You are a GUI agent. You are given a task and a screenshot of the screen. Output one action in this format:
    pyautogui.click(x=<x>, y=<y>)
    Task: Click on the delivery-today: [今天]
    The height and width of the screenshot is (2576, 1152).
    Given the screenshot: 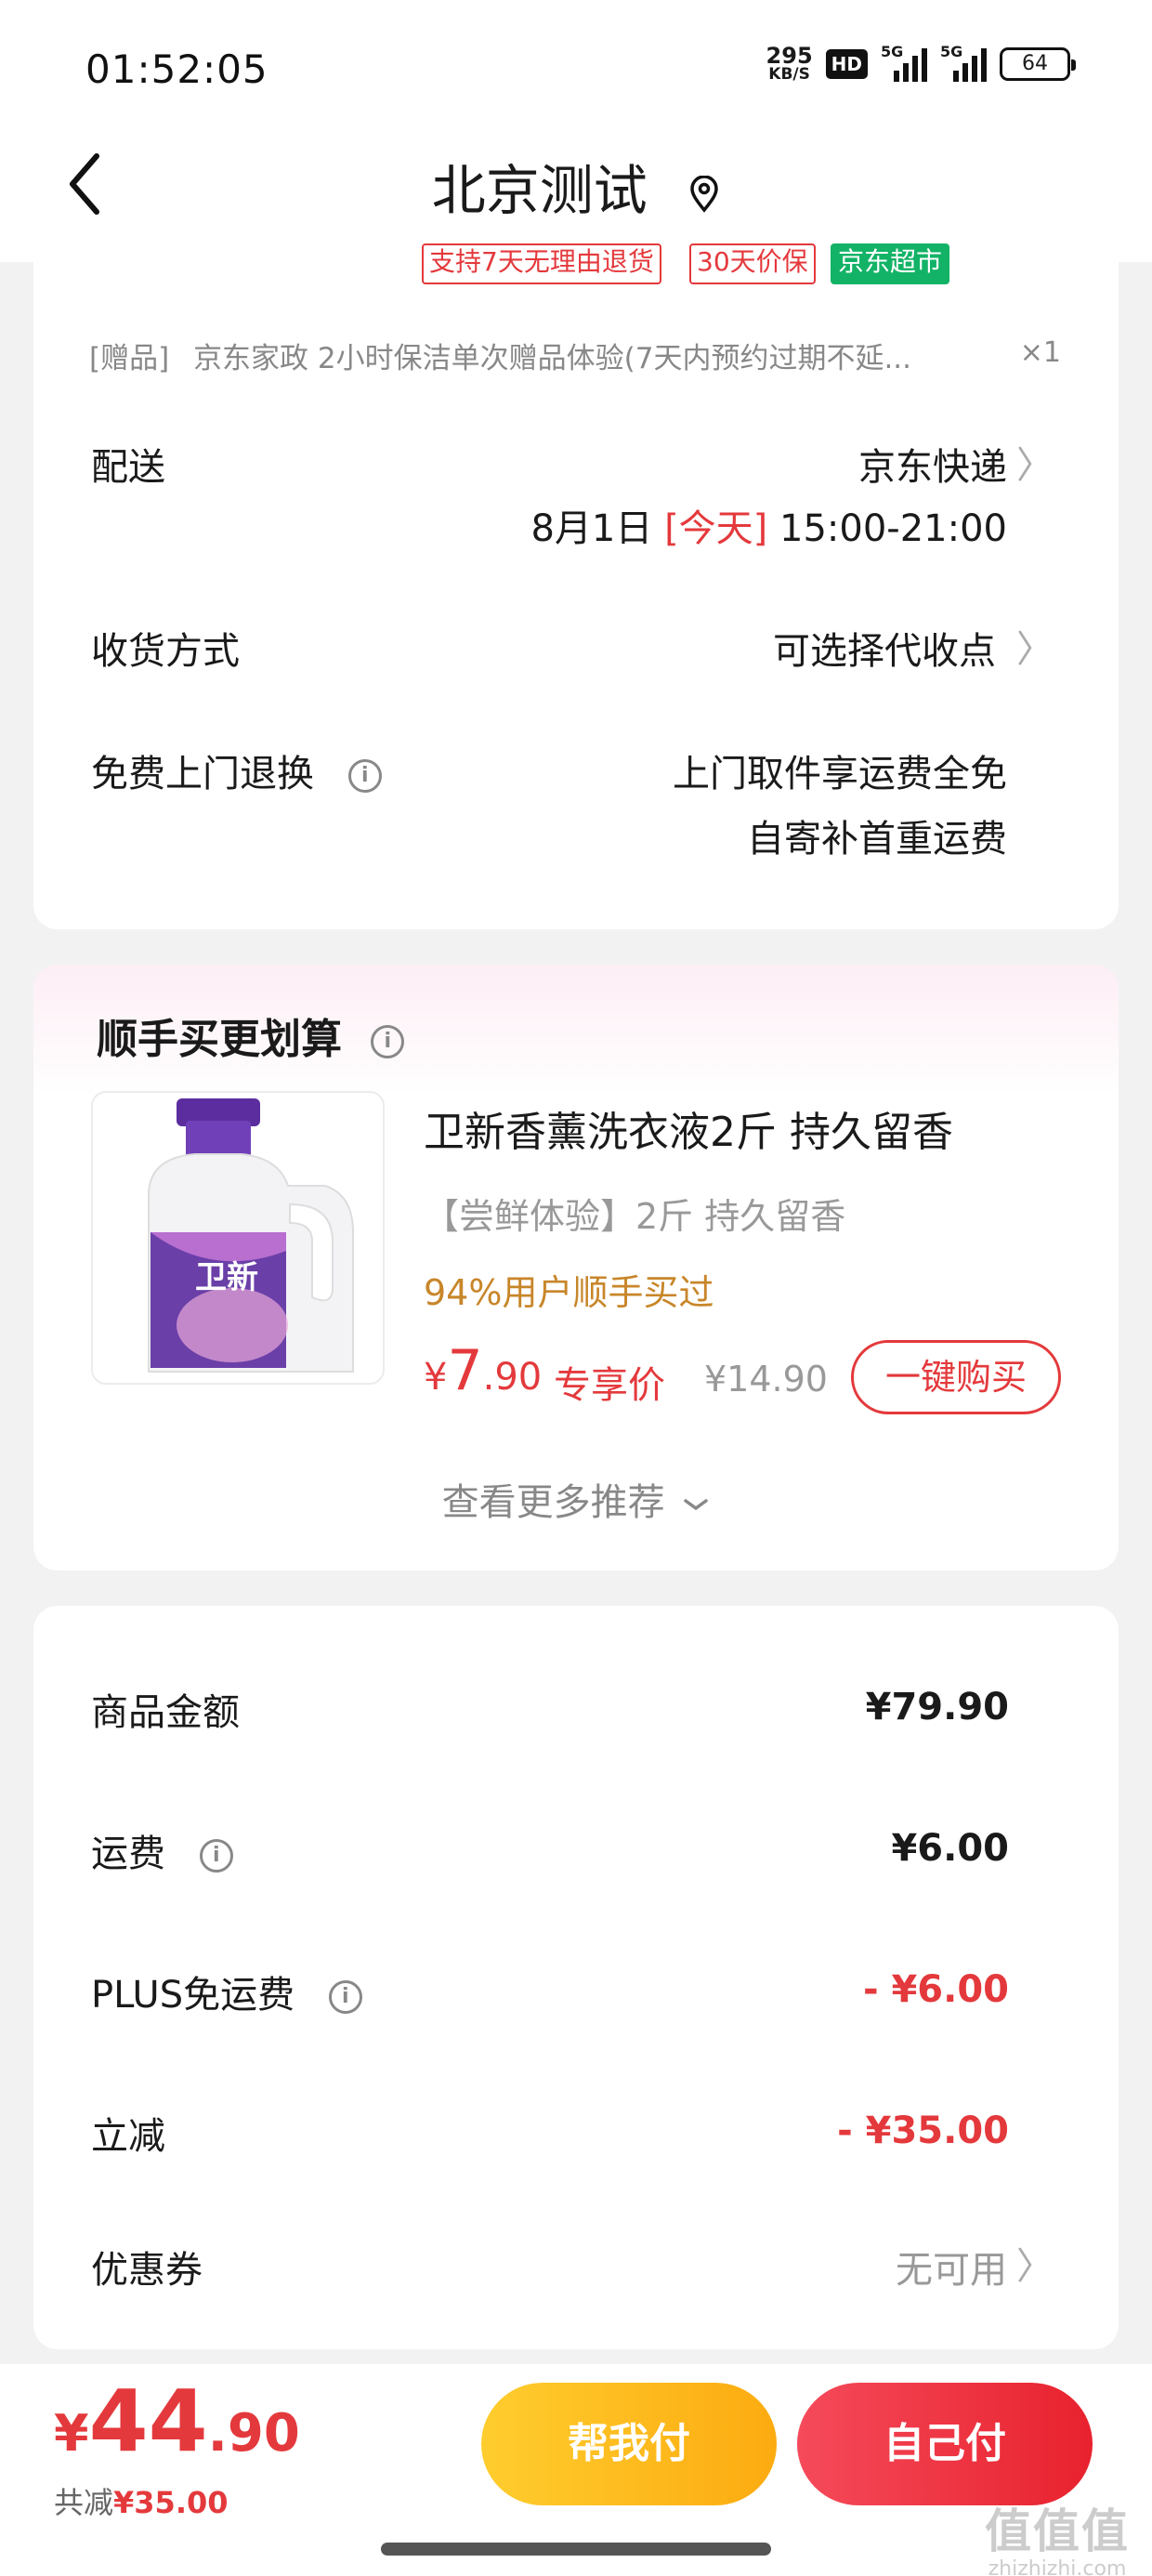 What is the action you would take?
    pyautogui.click(x=716, y=528)
    